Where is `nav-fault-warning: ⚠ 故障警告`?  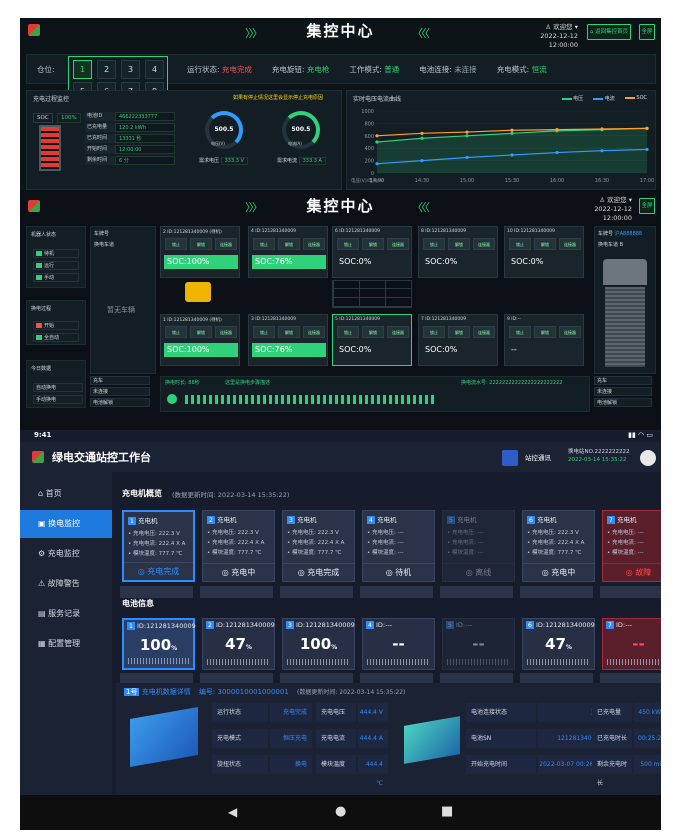
nav-fault-warning: ⚠ 故障警告 is located at coordinates (66, 584).